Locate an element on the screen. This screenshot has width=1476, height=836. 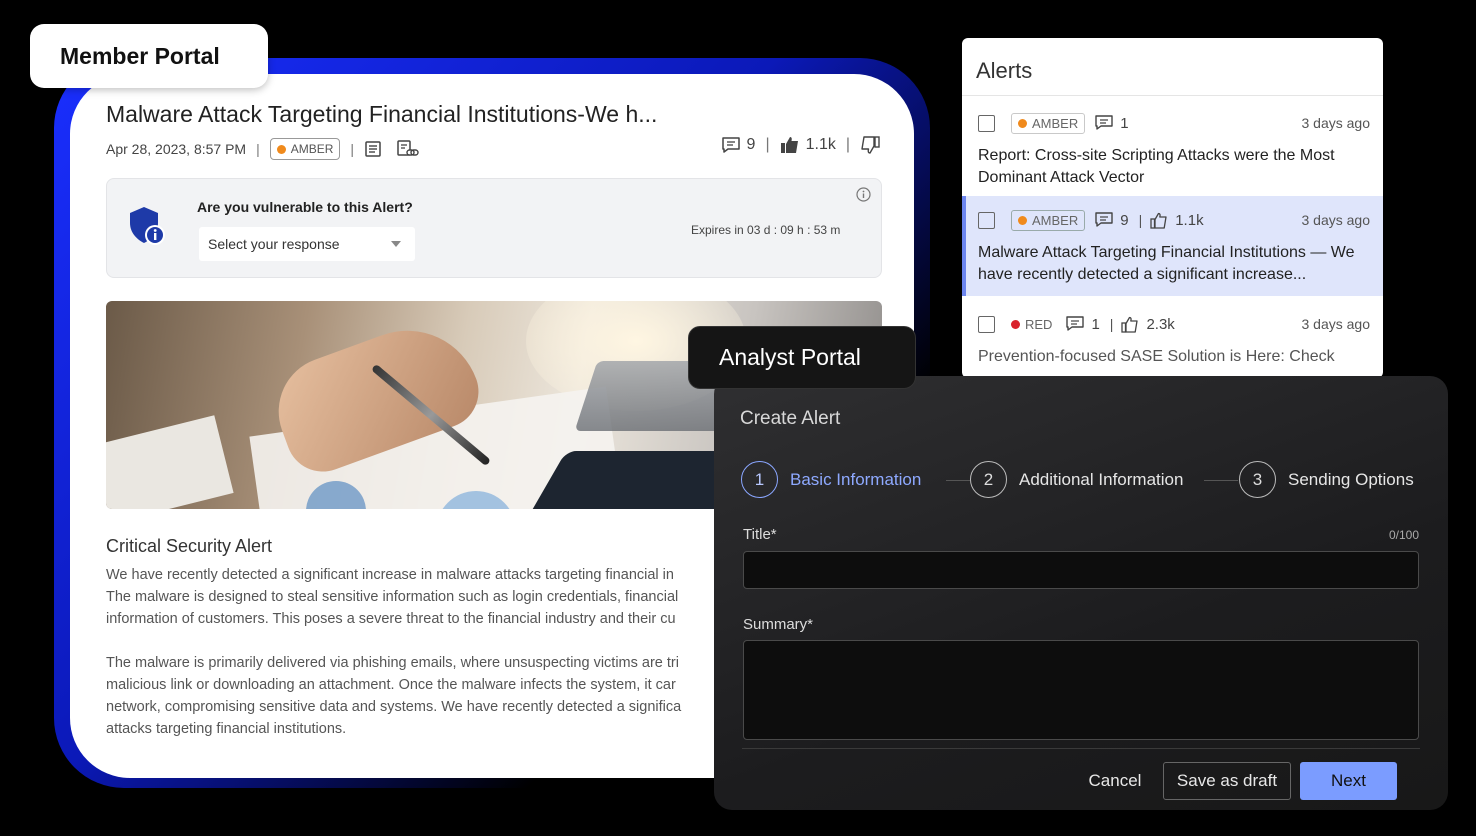
info-icon is located at coordinates (863, 197).